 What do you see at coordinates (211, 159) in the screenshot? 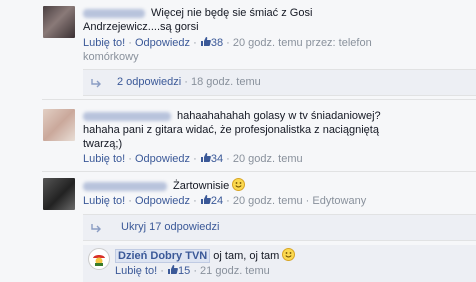
I see `like-count: 34` at bounding box center [211, 159].